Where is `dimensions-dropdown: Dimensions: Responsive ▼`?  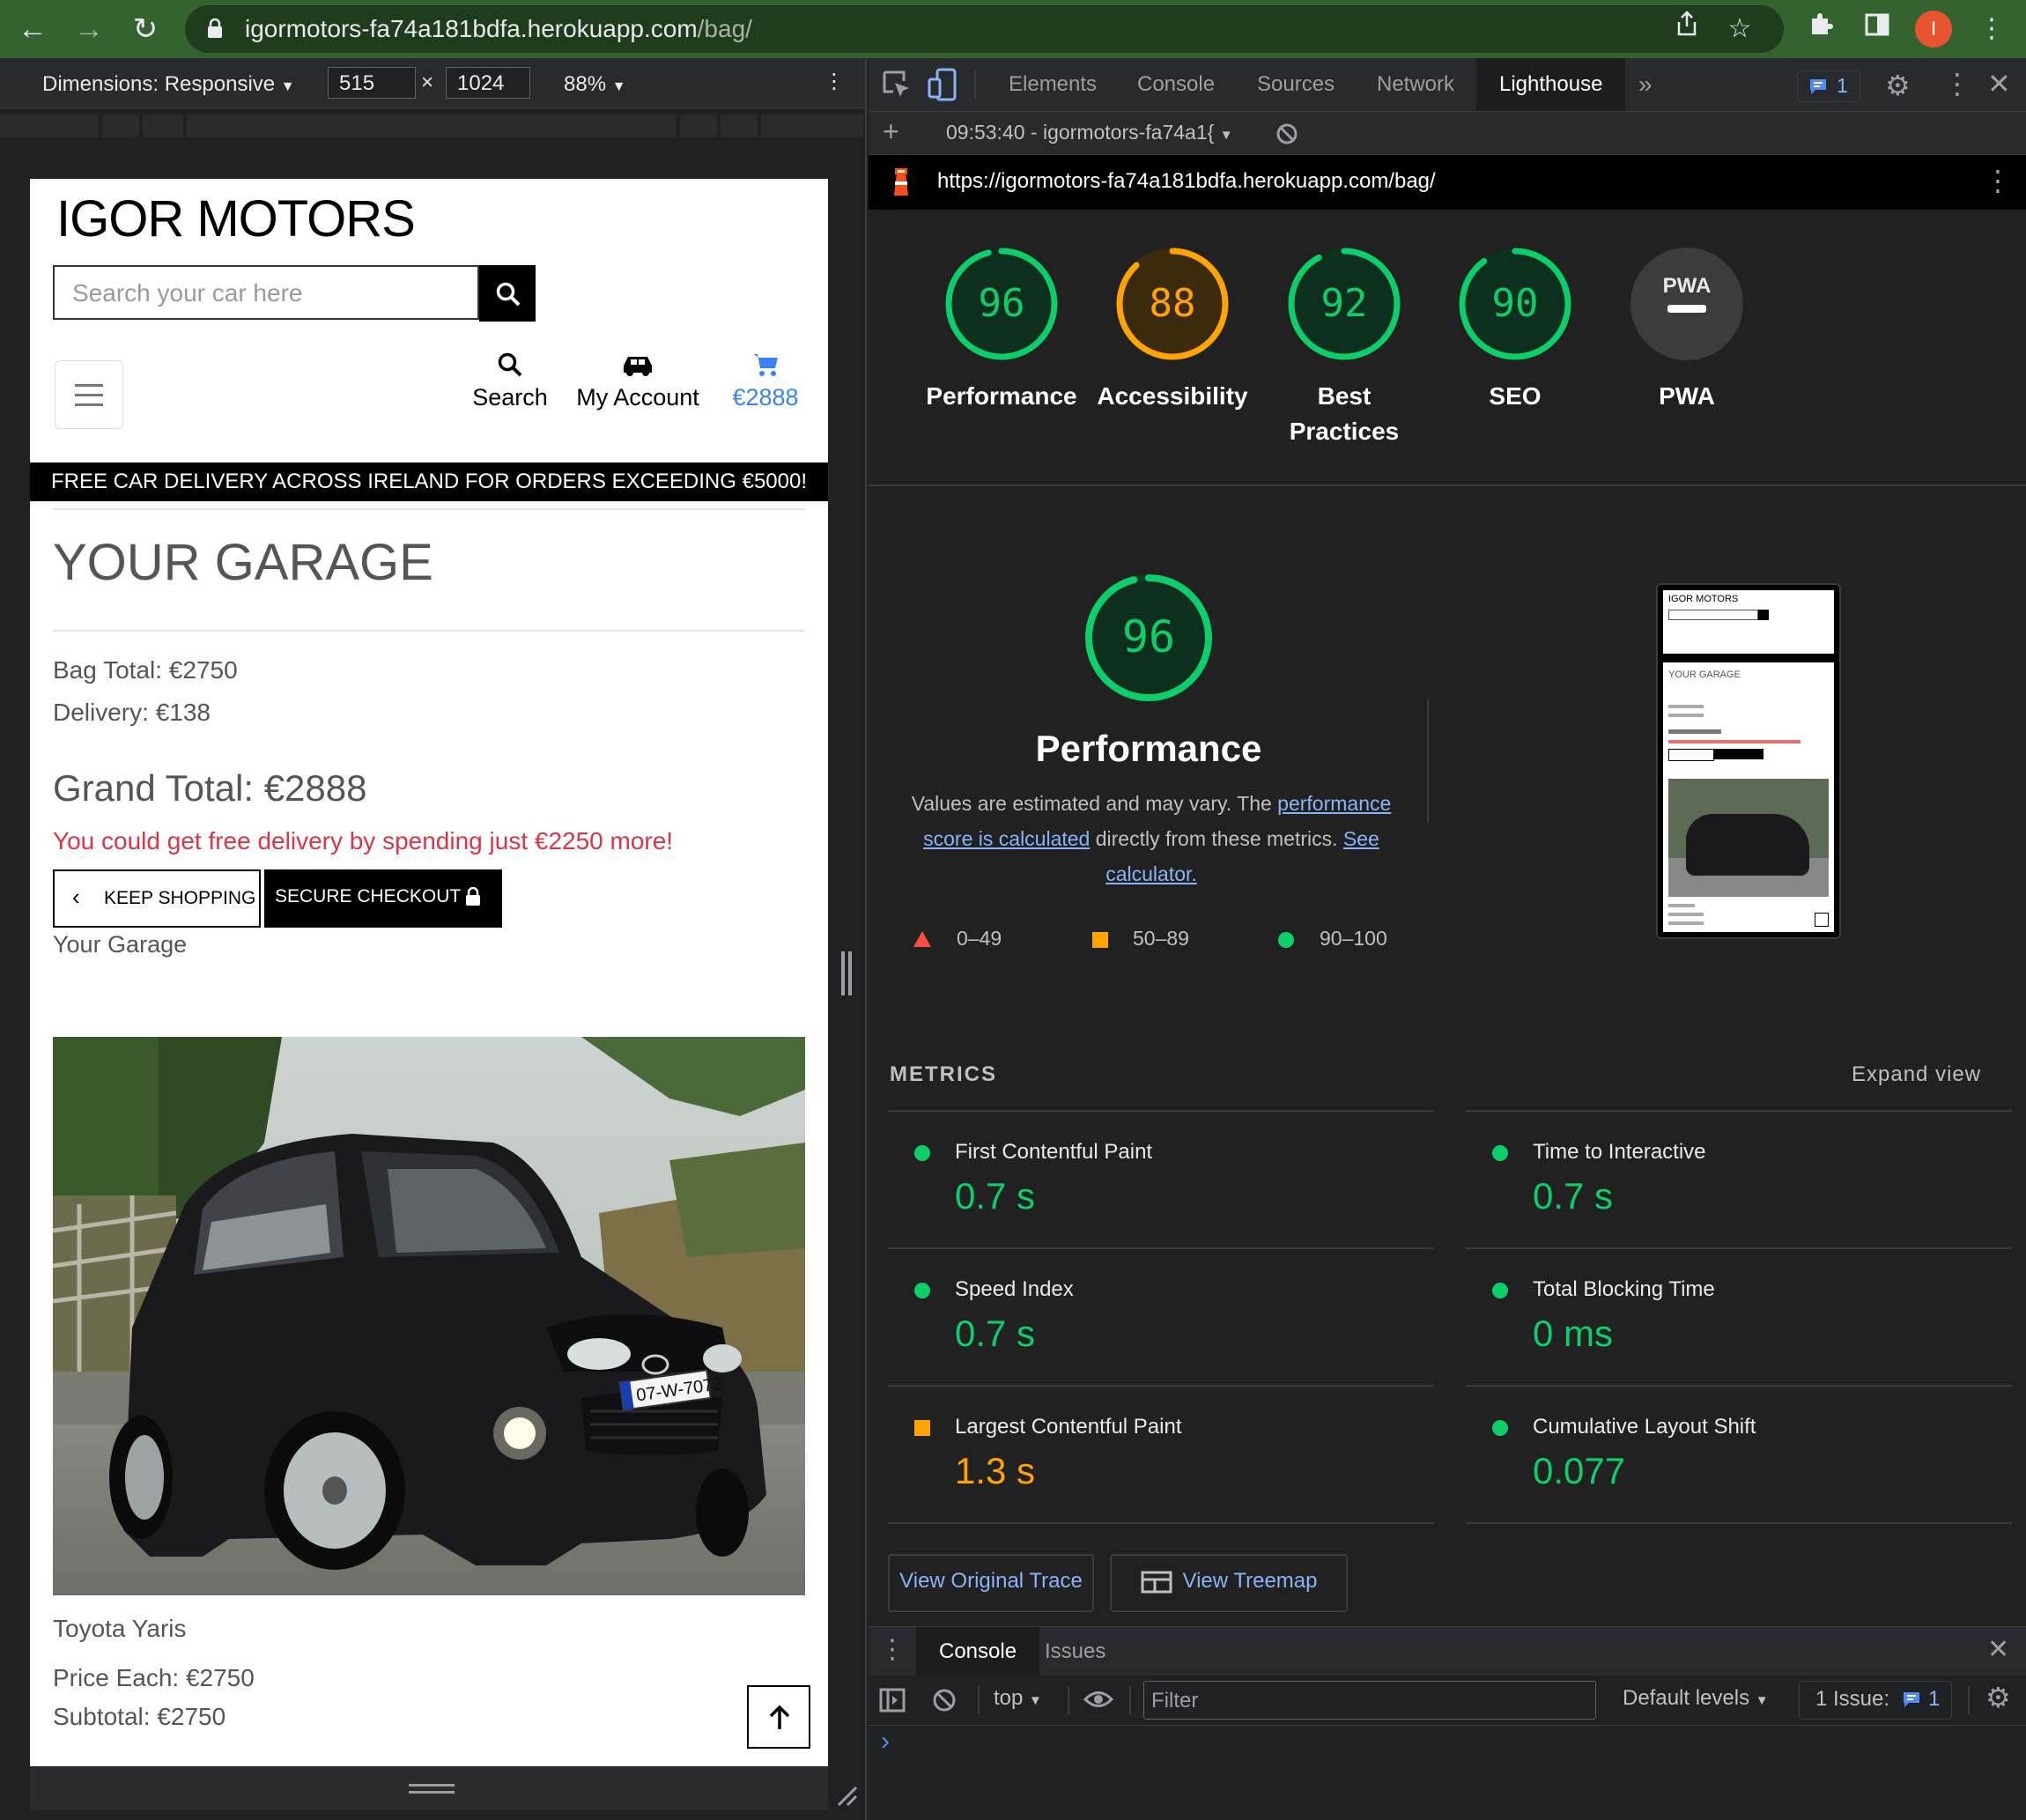 dimensions-dropdown: Dimensions: Responsive ▼ is located at coordinates (168, 84).